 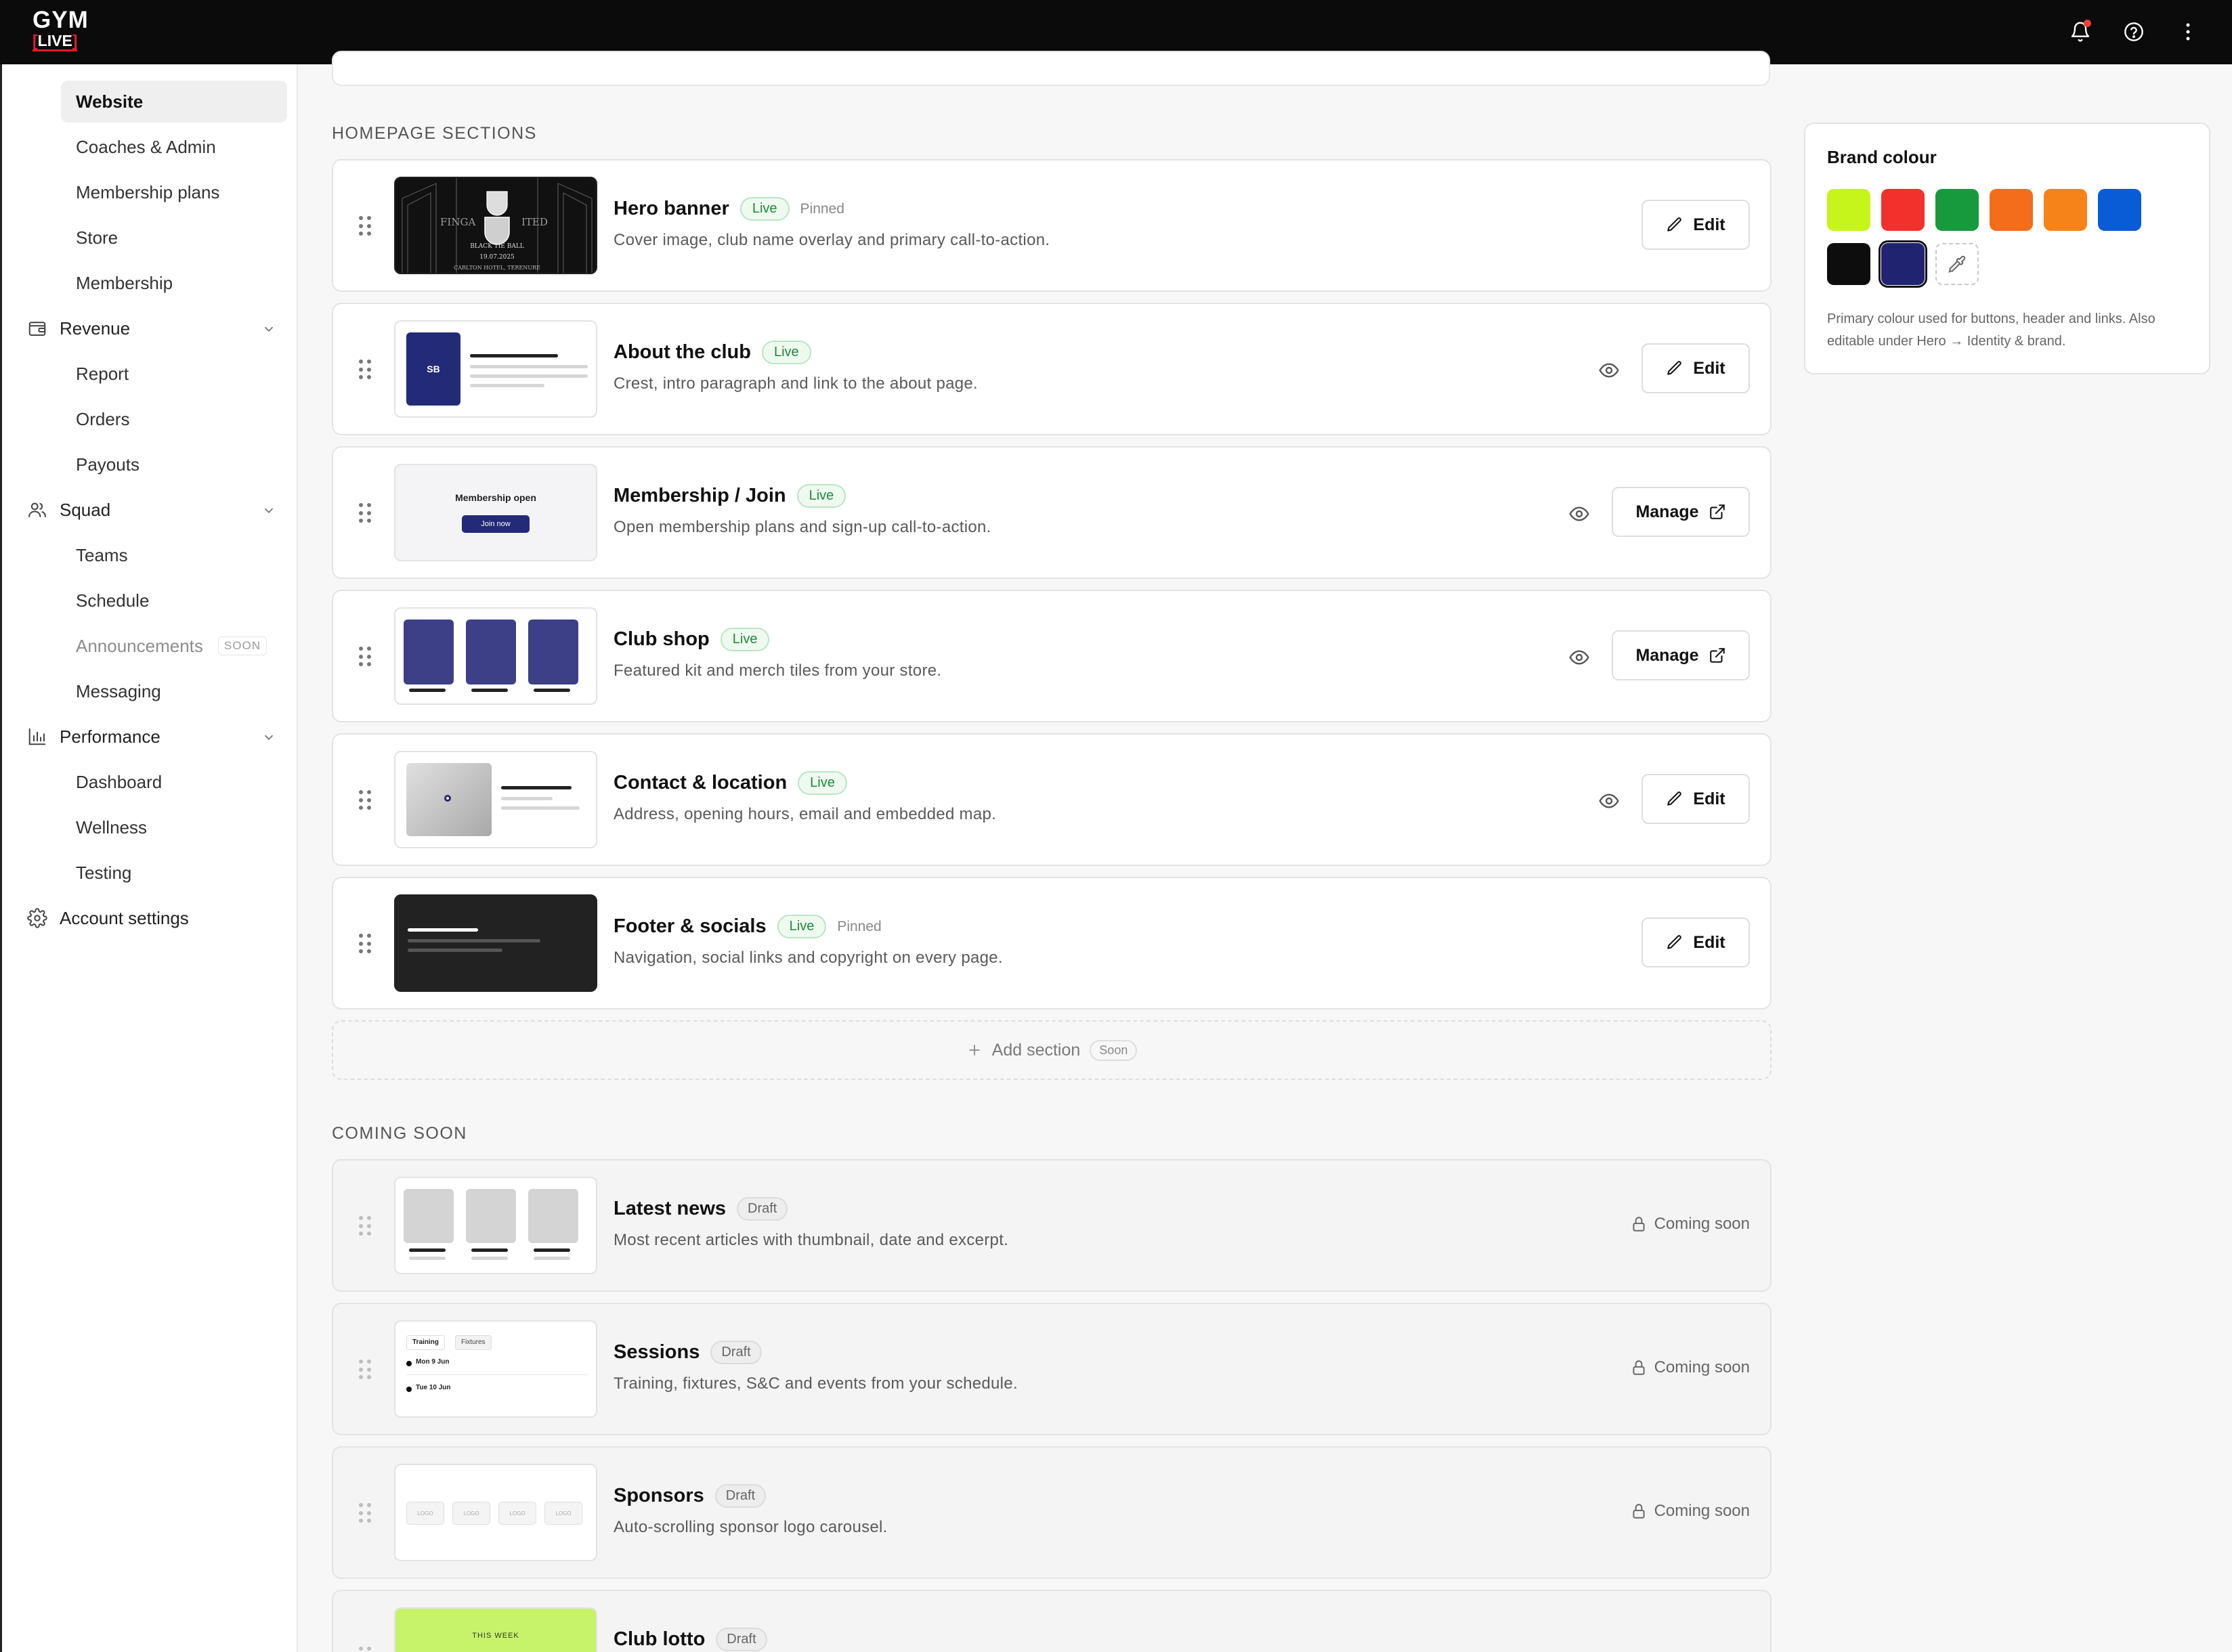 I want to click on colour-picker-button, so click(x=1957, y=264).